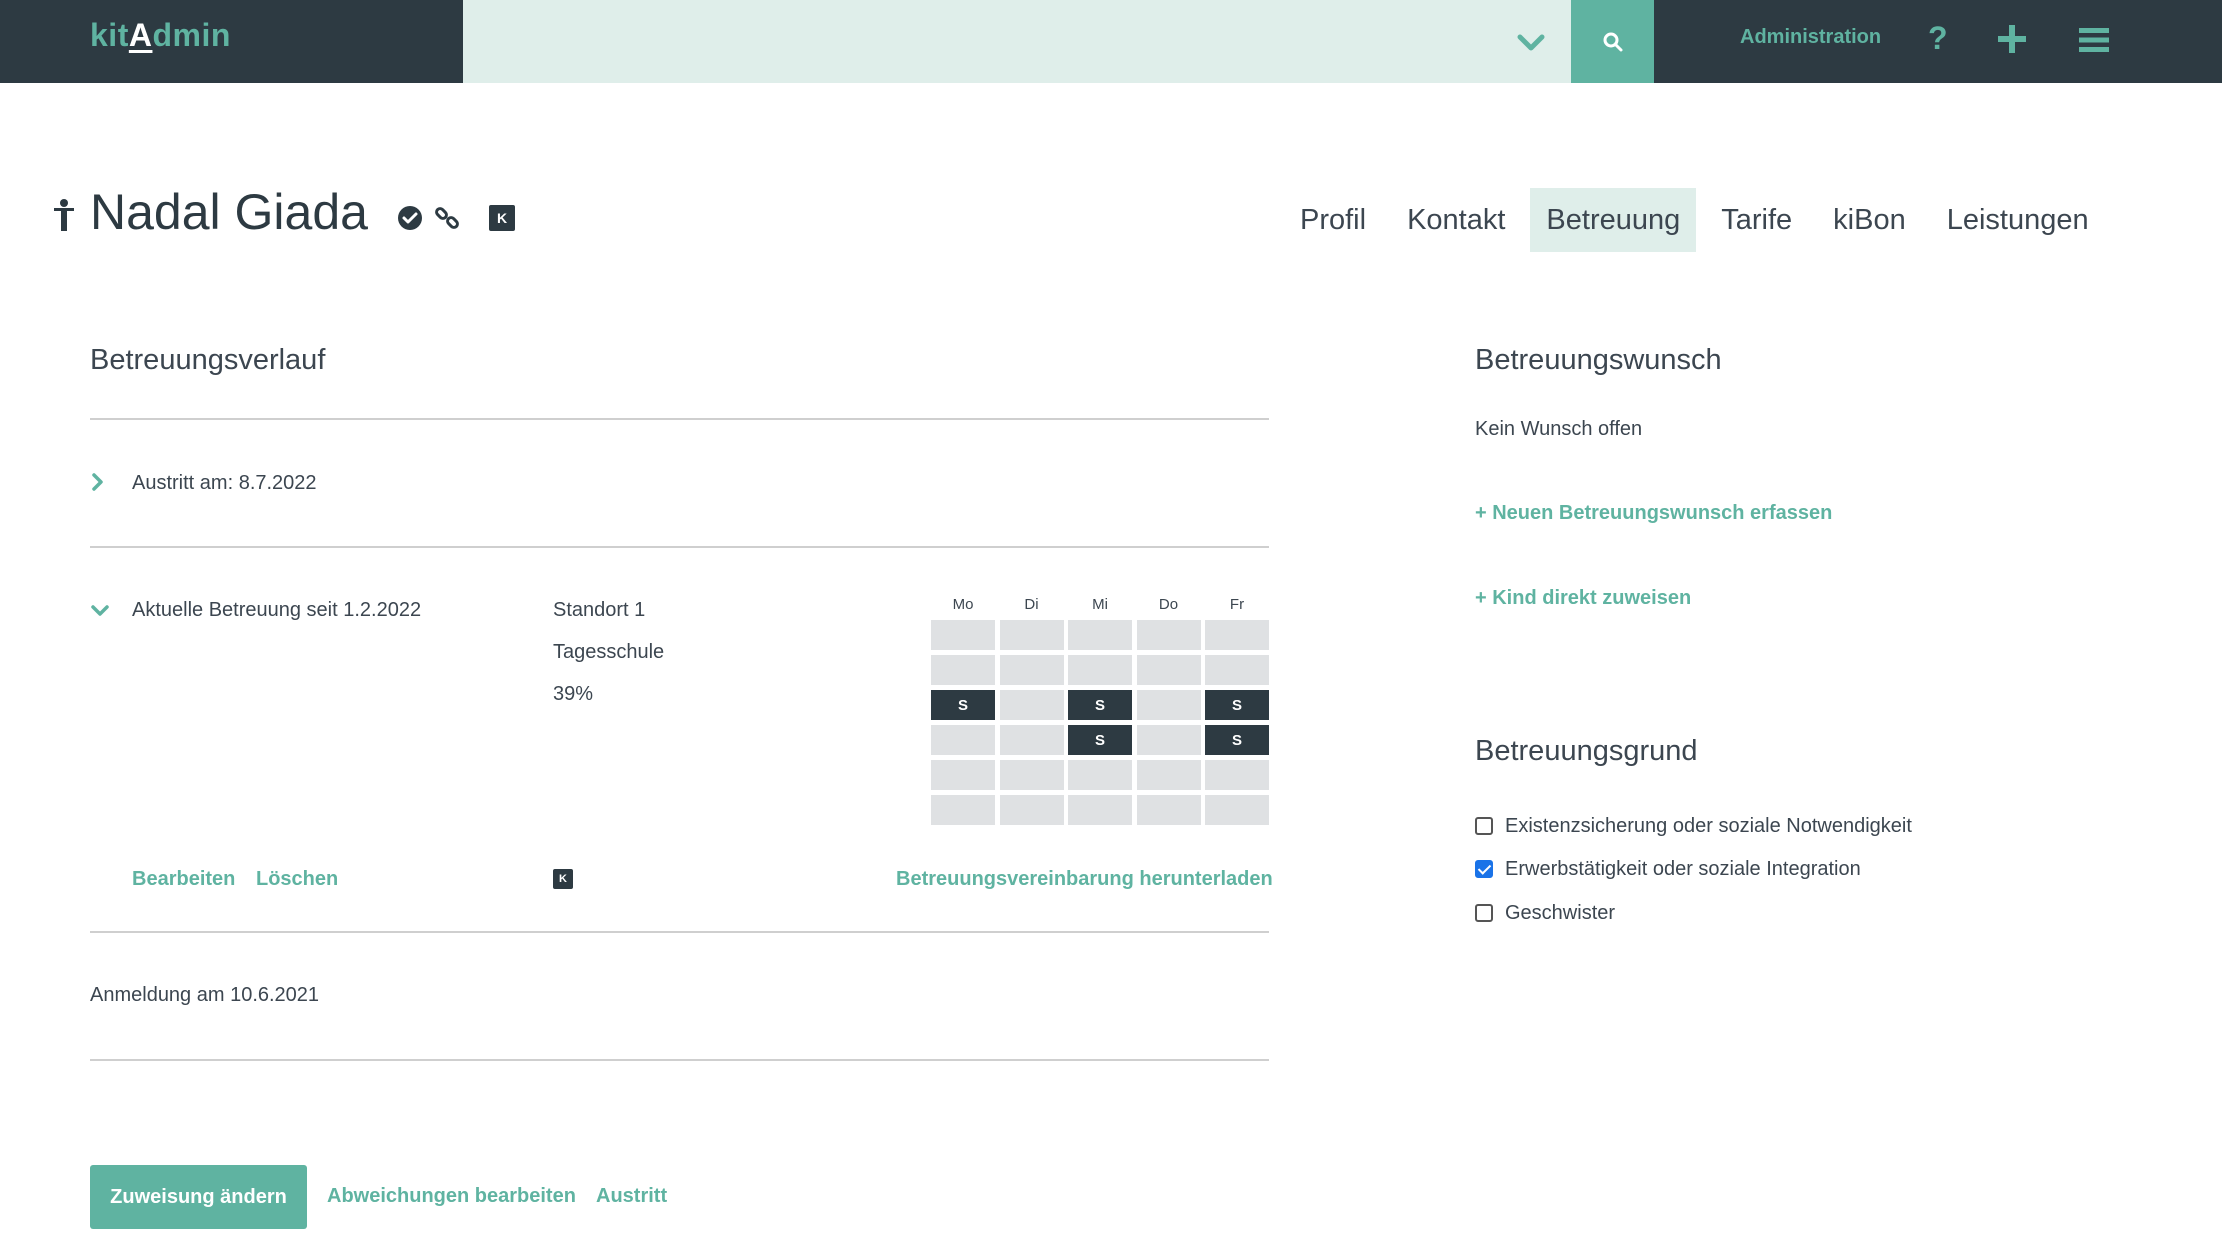 The image size is (2222, 1250). I want to click on schedule-day-di: Di, so click(1031, 604).